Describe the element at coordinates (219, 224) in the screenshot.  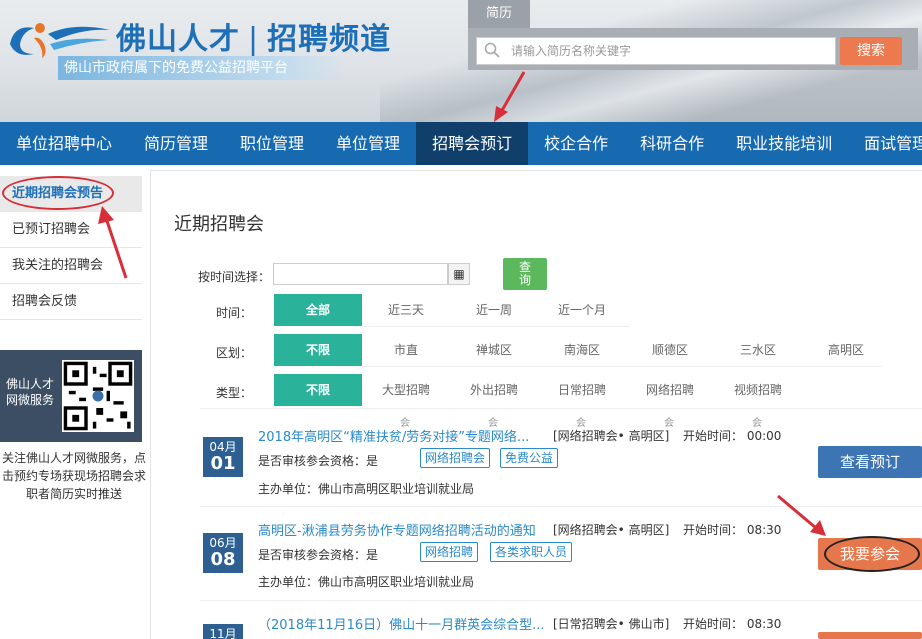
I see `page-title: 近期招聘会` at that location.